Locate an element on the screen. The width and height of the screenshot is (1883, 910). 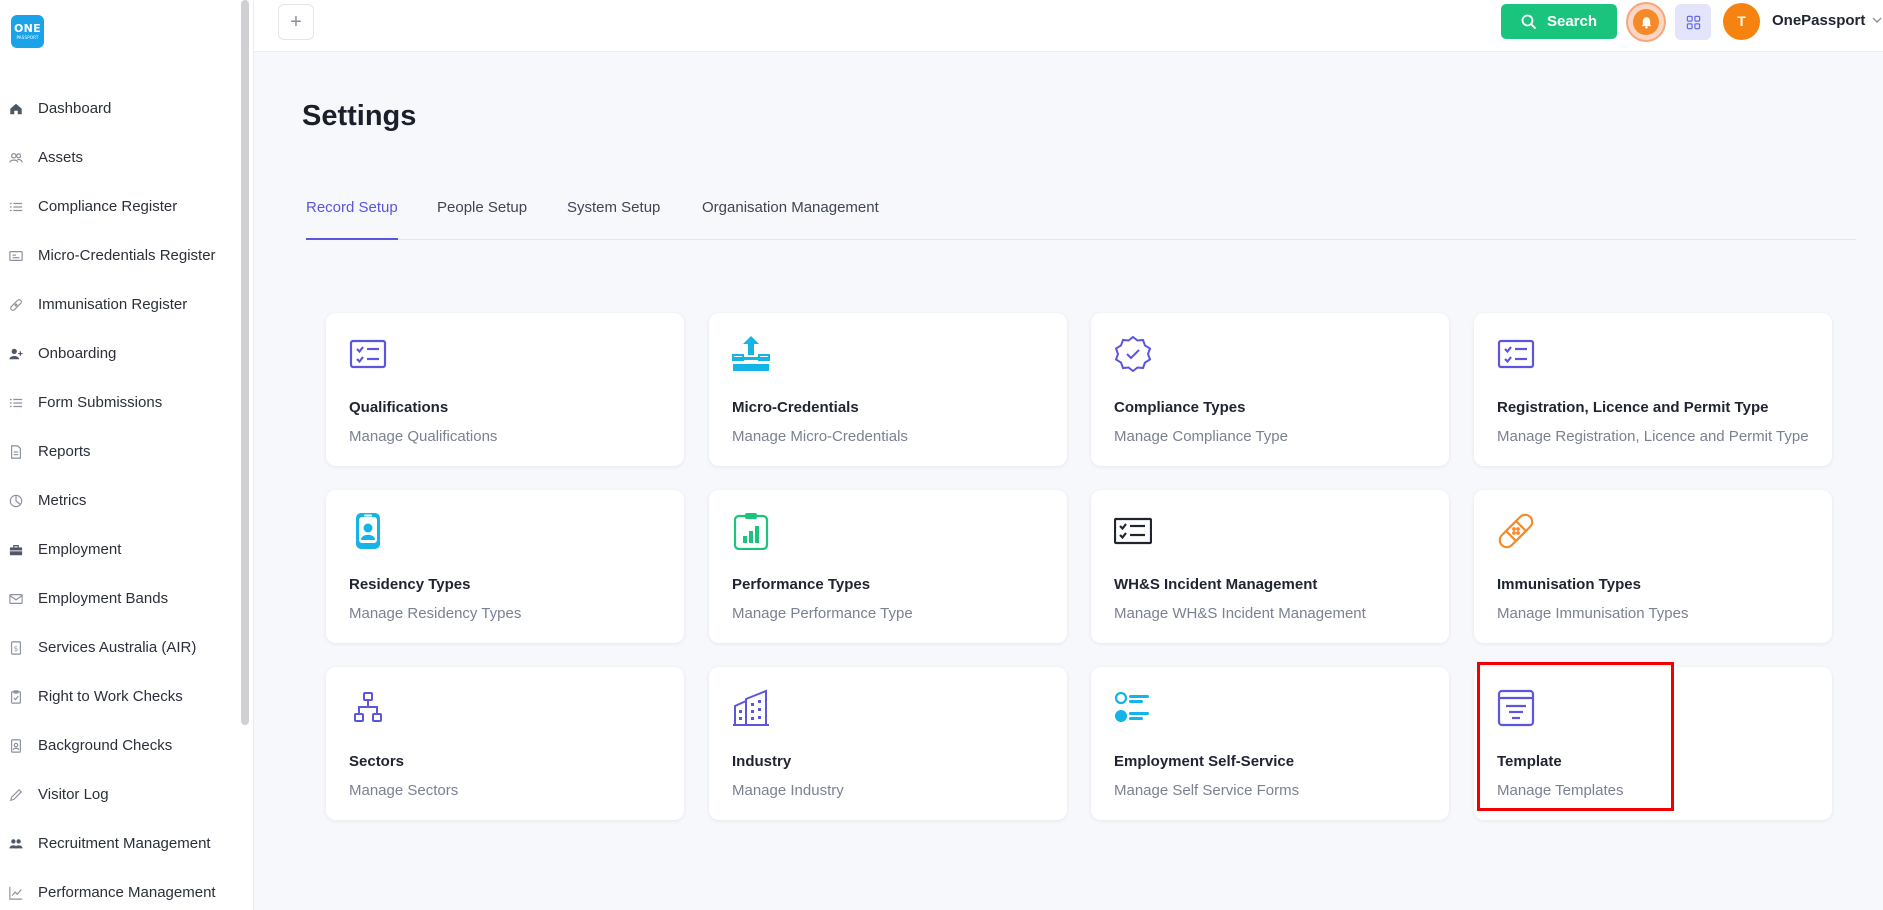
pen-icon is located at coordinates (15, 794).